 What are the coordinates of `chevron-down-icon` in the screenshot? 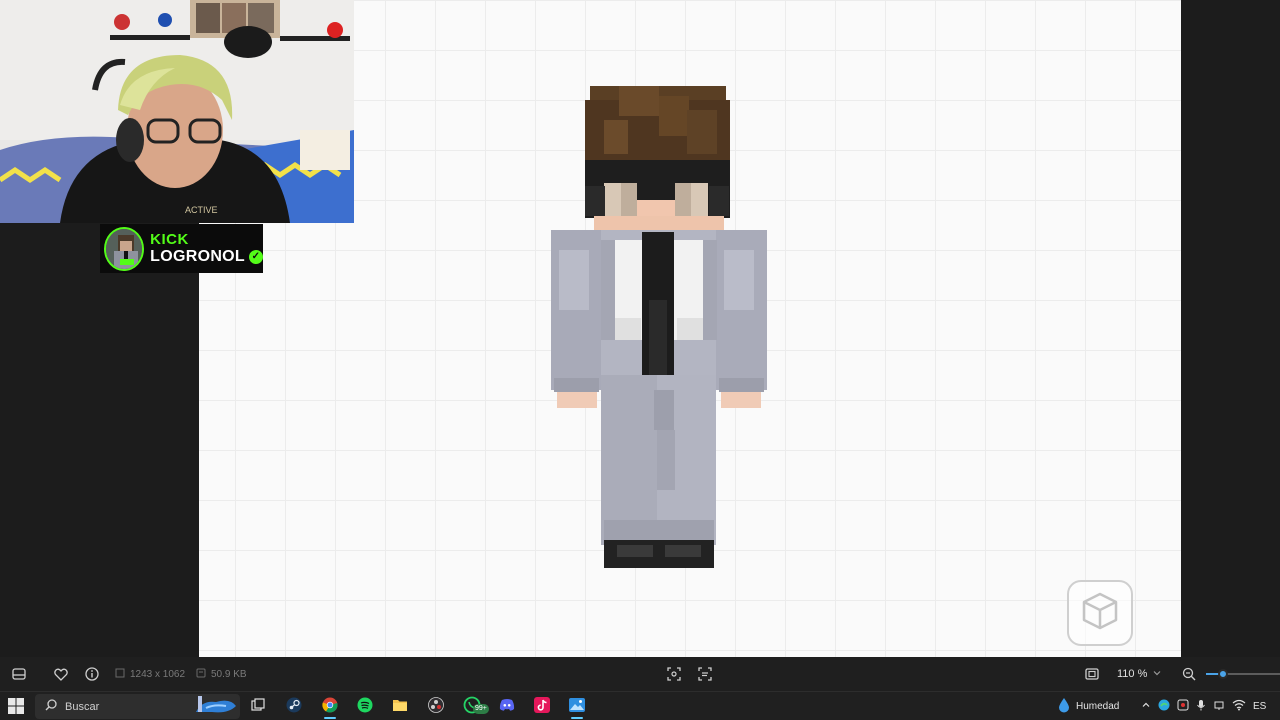 It's located at (1157, 674).